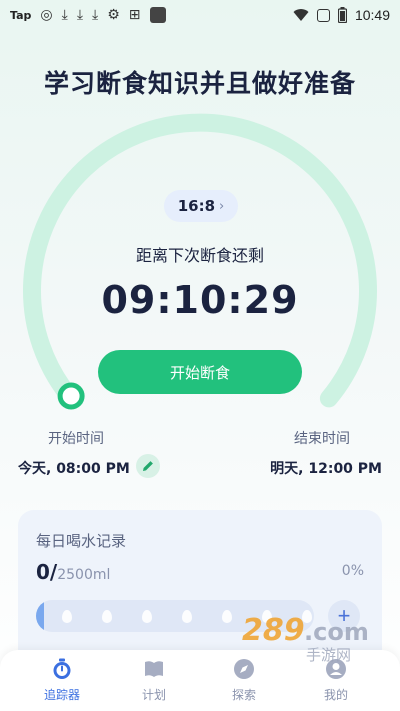 The width and height of the screenshot is (400, 711). I want to click on tab-explore: 探索, so click(244, 680).